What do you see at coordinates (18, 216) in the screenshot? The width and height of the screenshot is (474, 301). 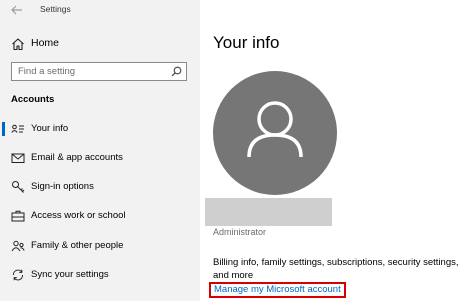 I see `briefcase-icon` at bounding box center [18, 216].